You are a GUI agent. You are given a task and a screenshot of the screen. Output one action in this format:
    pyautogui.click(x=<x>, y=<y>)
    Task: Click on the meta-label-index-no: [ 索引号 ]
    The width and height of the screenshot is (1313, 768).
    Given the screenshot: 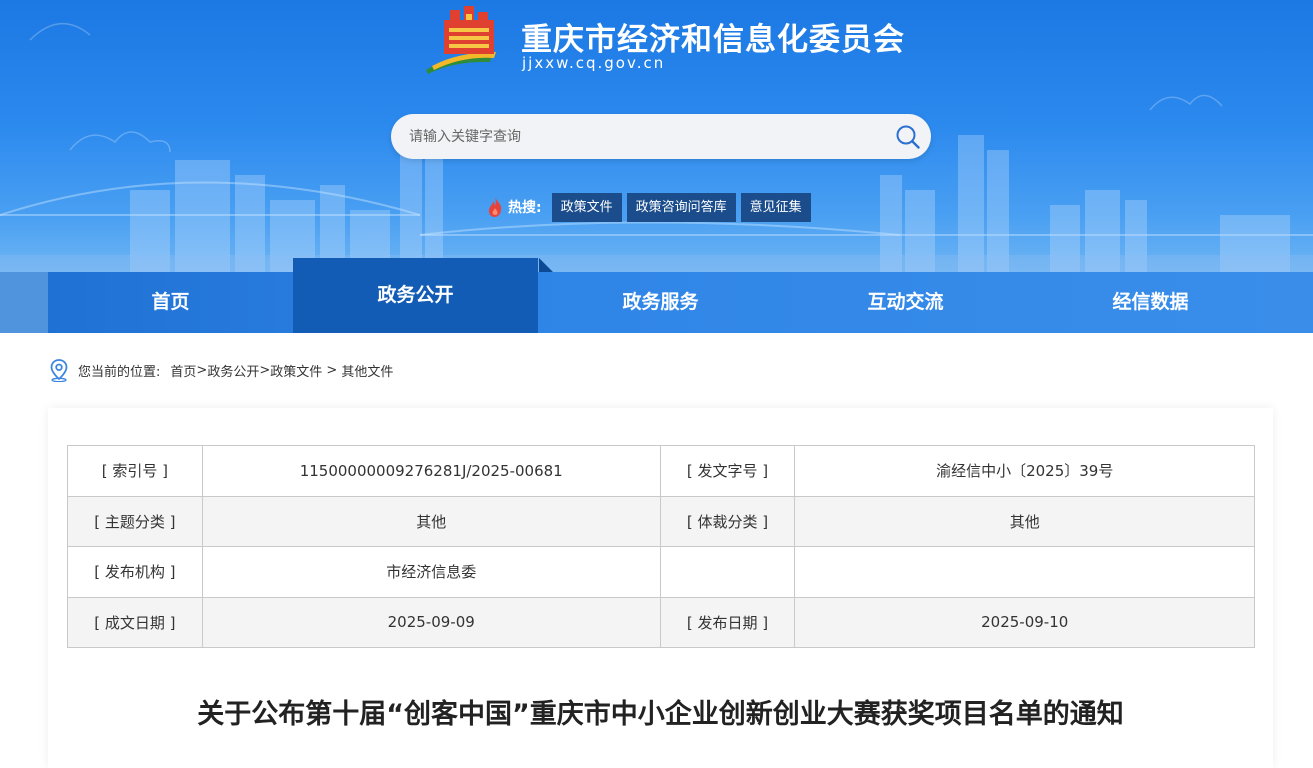 What is the action you would take?
    pyautogui.click(x=135, y=471)
    